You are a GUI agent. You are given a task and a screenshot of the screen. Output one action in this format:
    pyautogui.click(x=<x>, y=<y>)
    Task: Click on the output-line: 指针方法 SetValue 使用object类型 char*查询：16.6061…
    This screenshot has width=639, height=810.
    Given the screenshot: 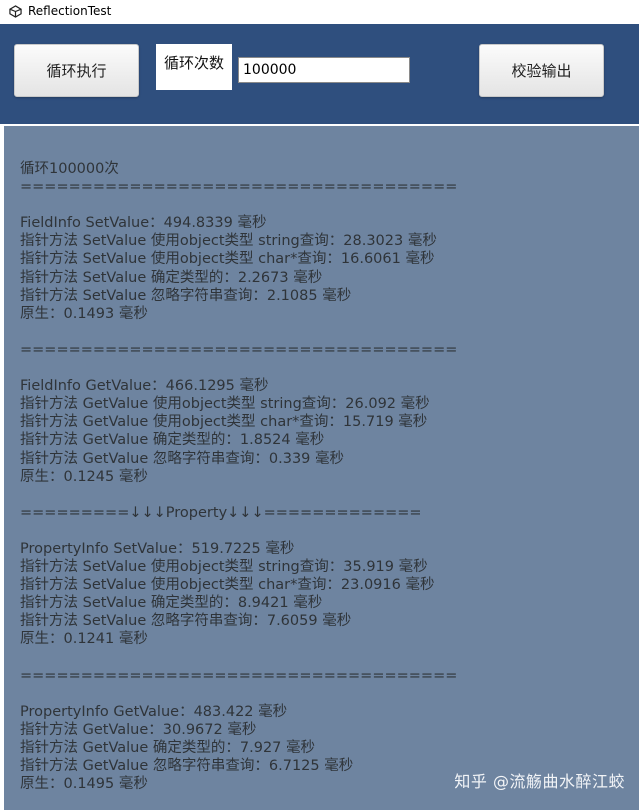 What is the action you would take?
    pyautogui.click(x=227, y=259)
    